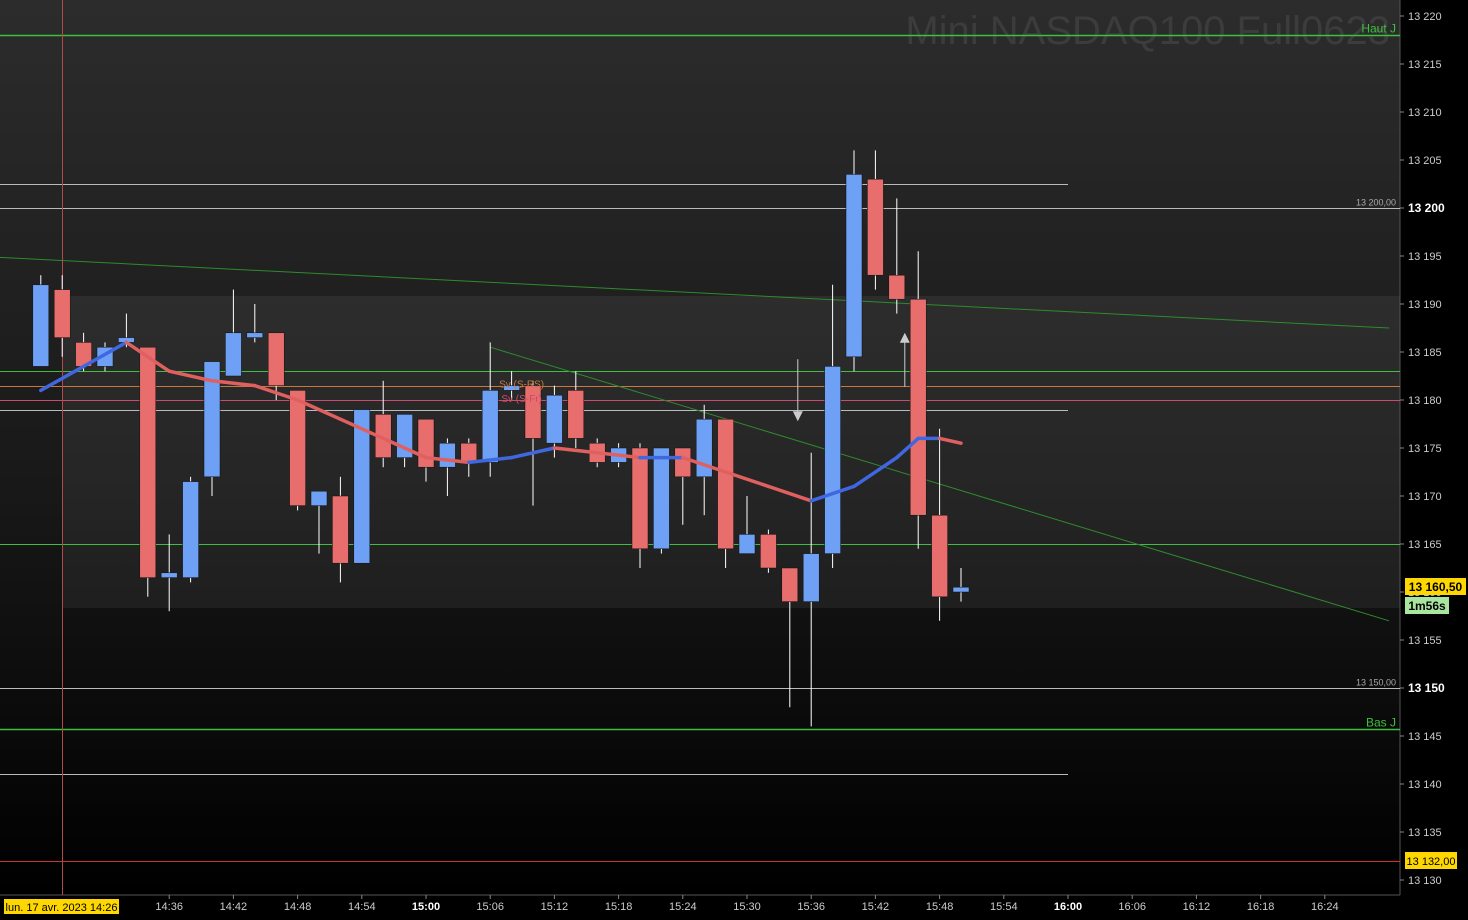  I want to click on price-tick-label: 13 200, so click(1426, 208).